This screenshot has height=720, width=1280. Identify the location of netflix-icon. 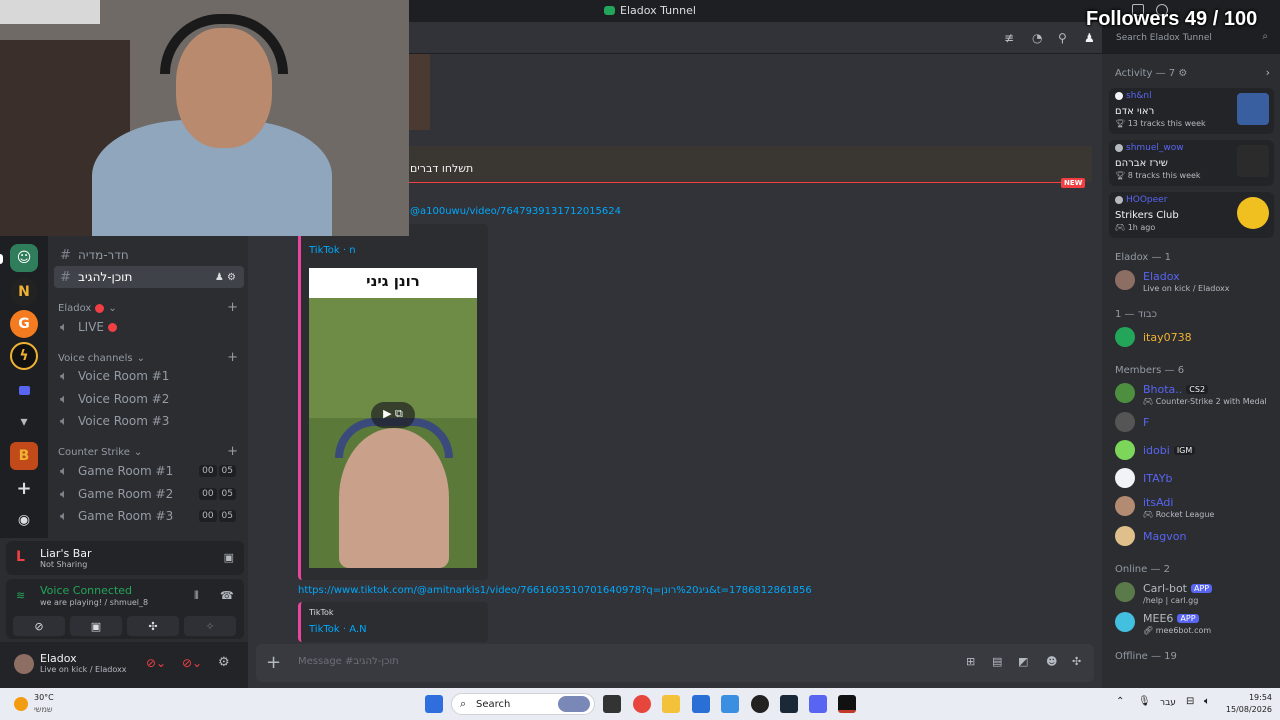
(847, 704).